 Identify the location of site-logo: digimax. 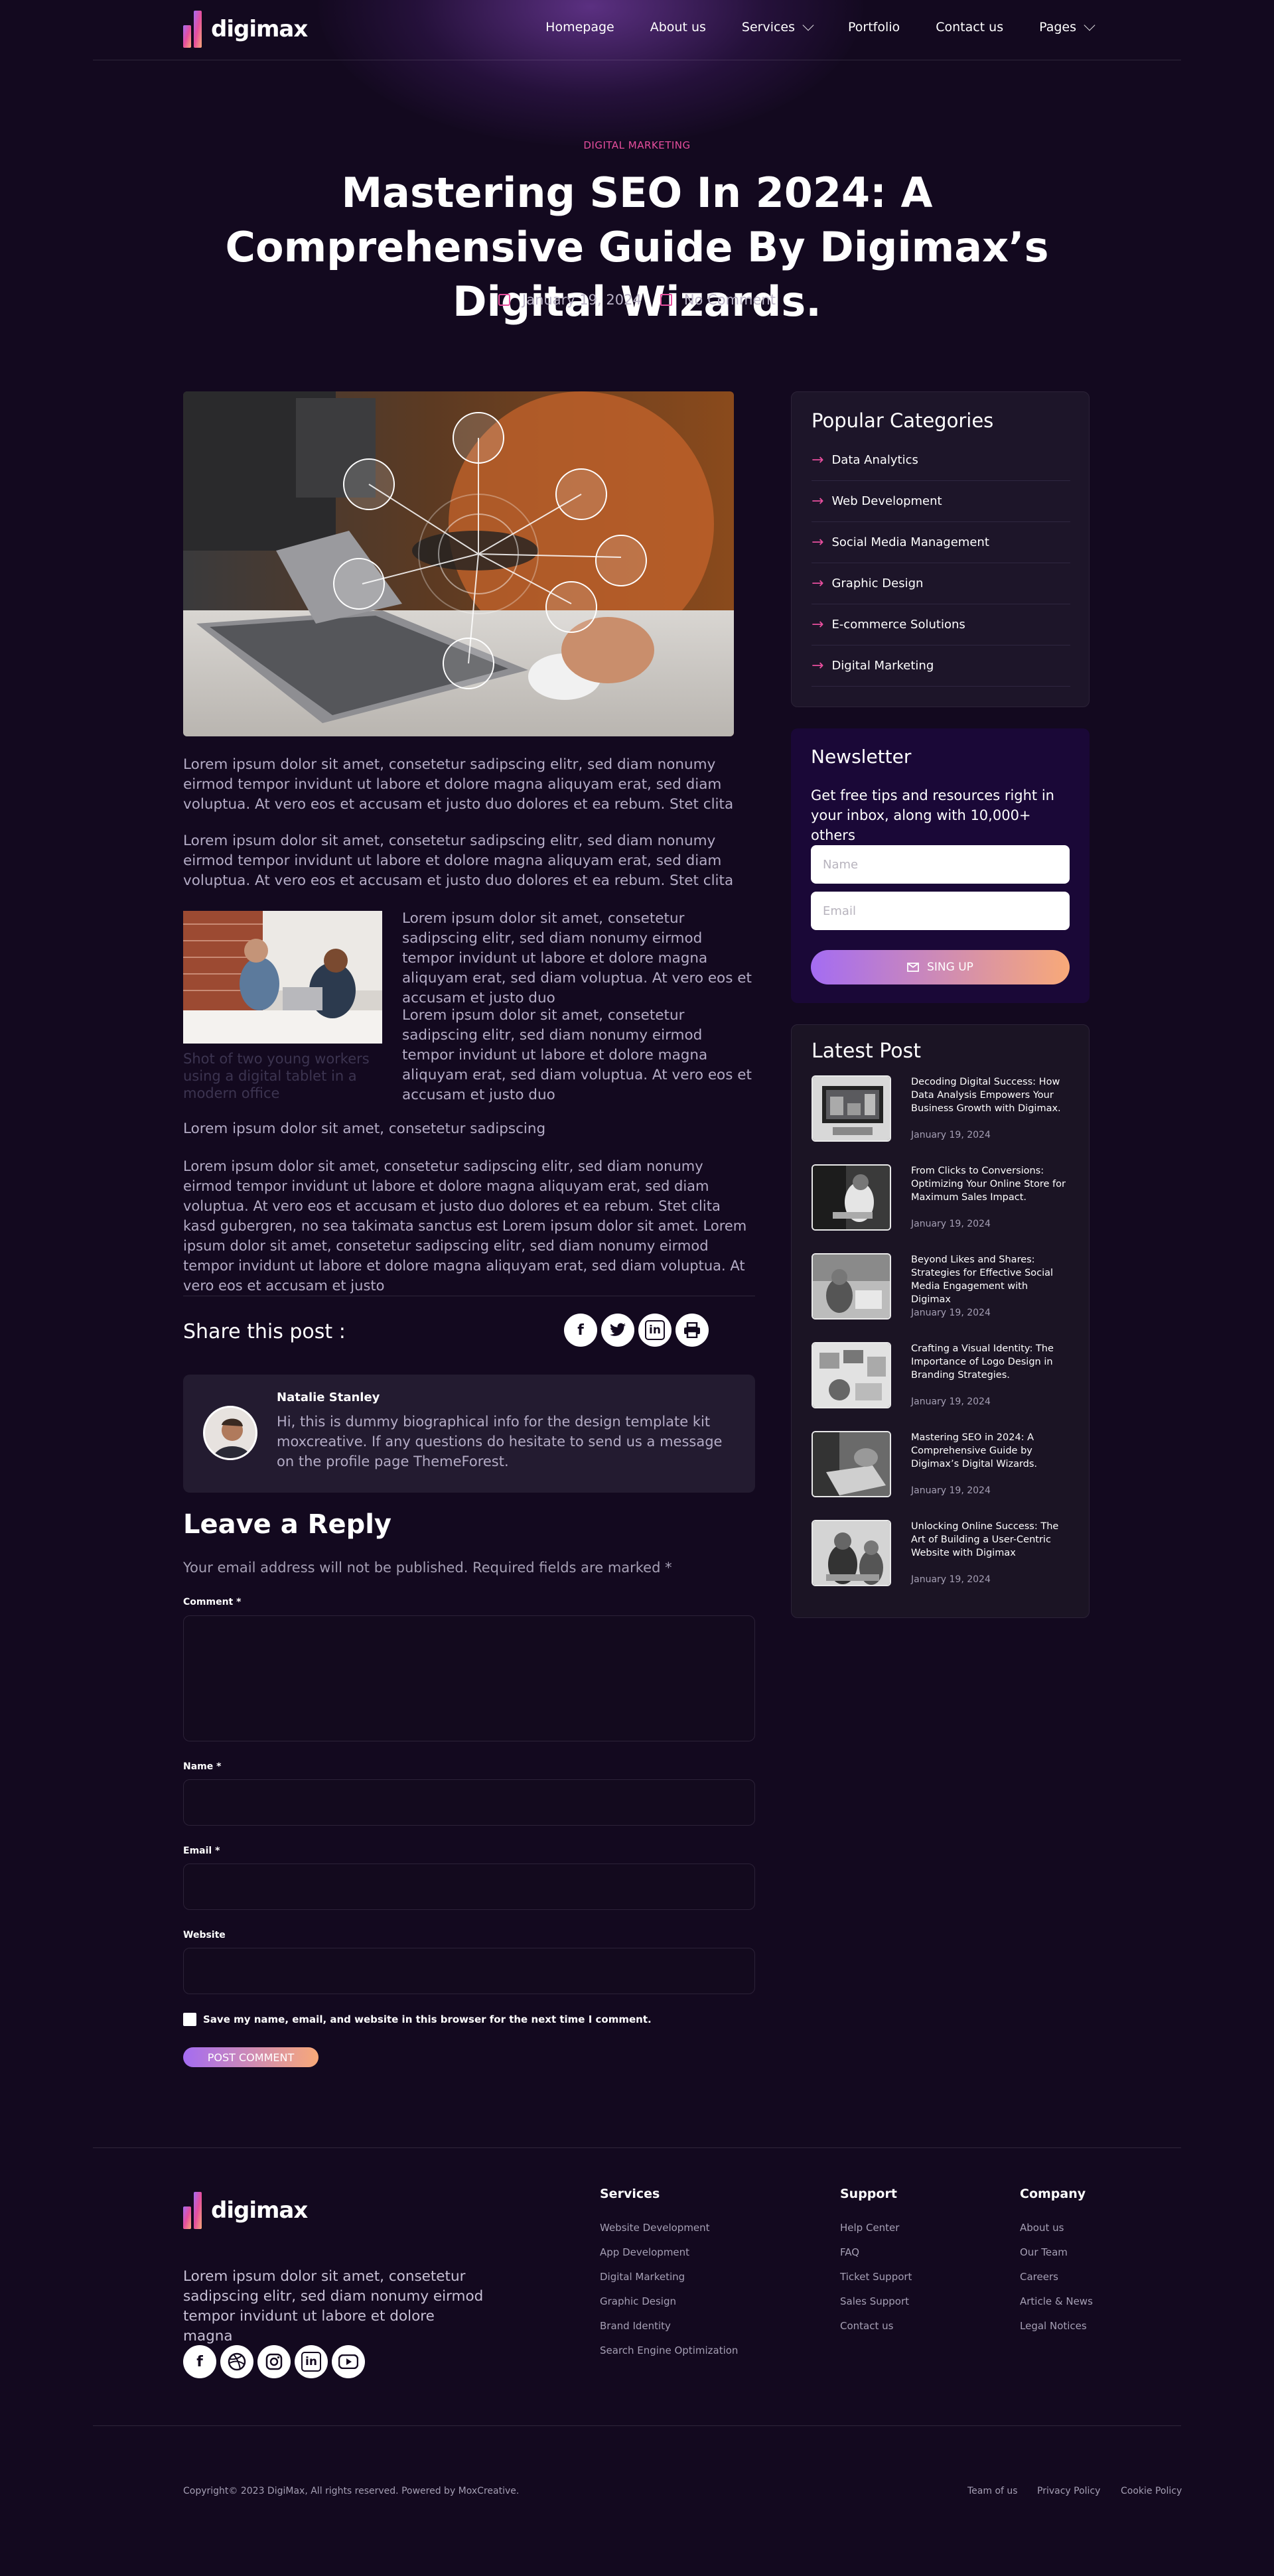
(246, 29).